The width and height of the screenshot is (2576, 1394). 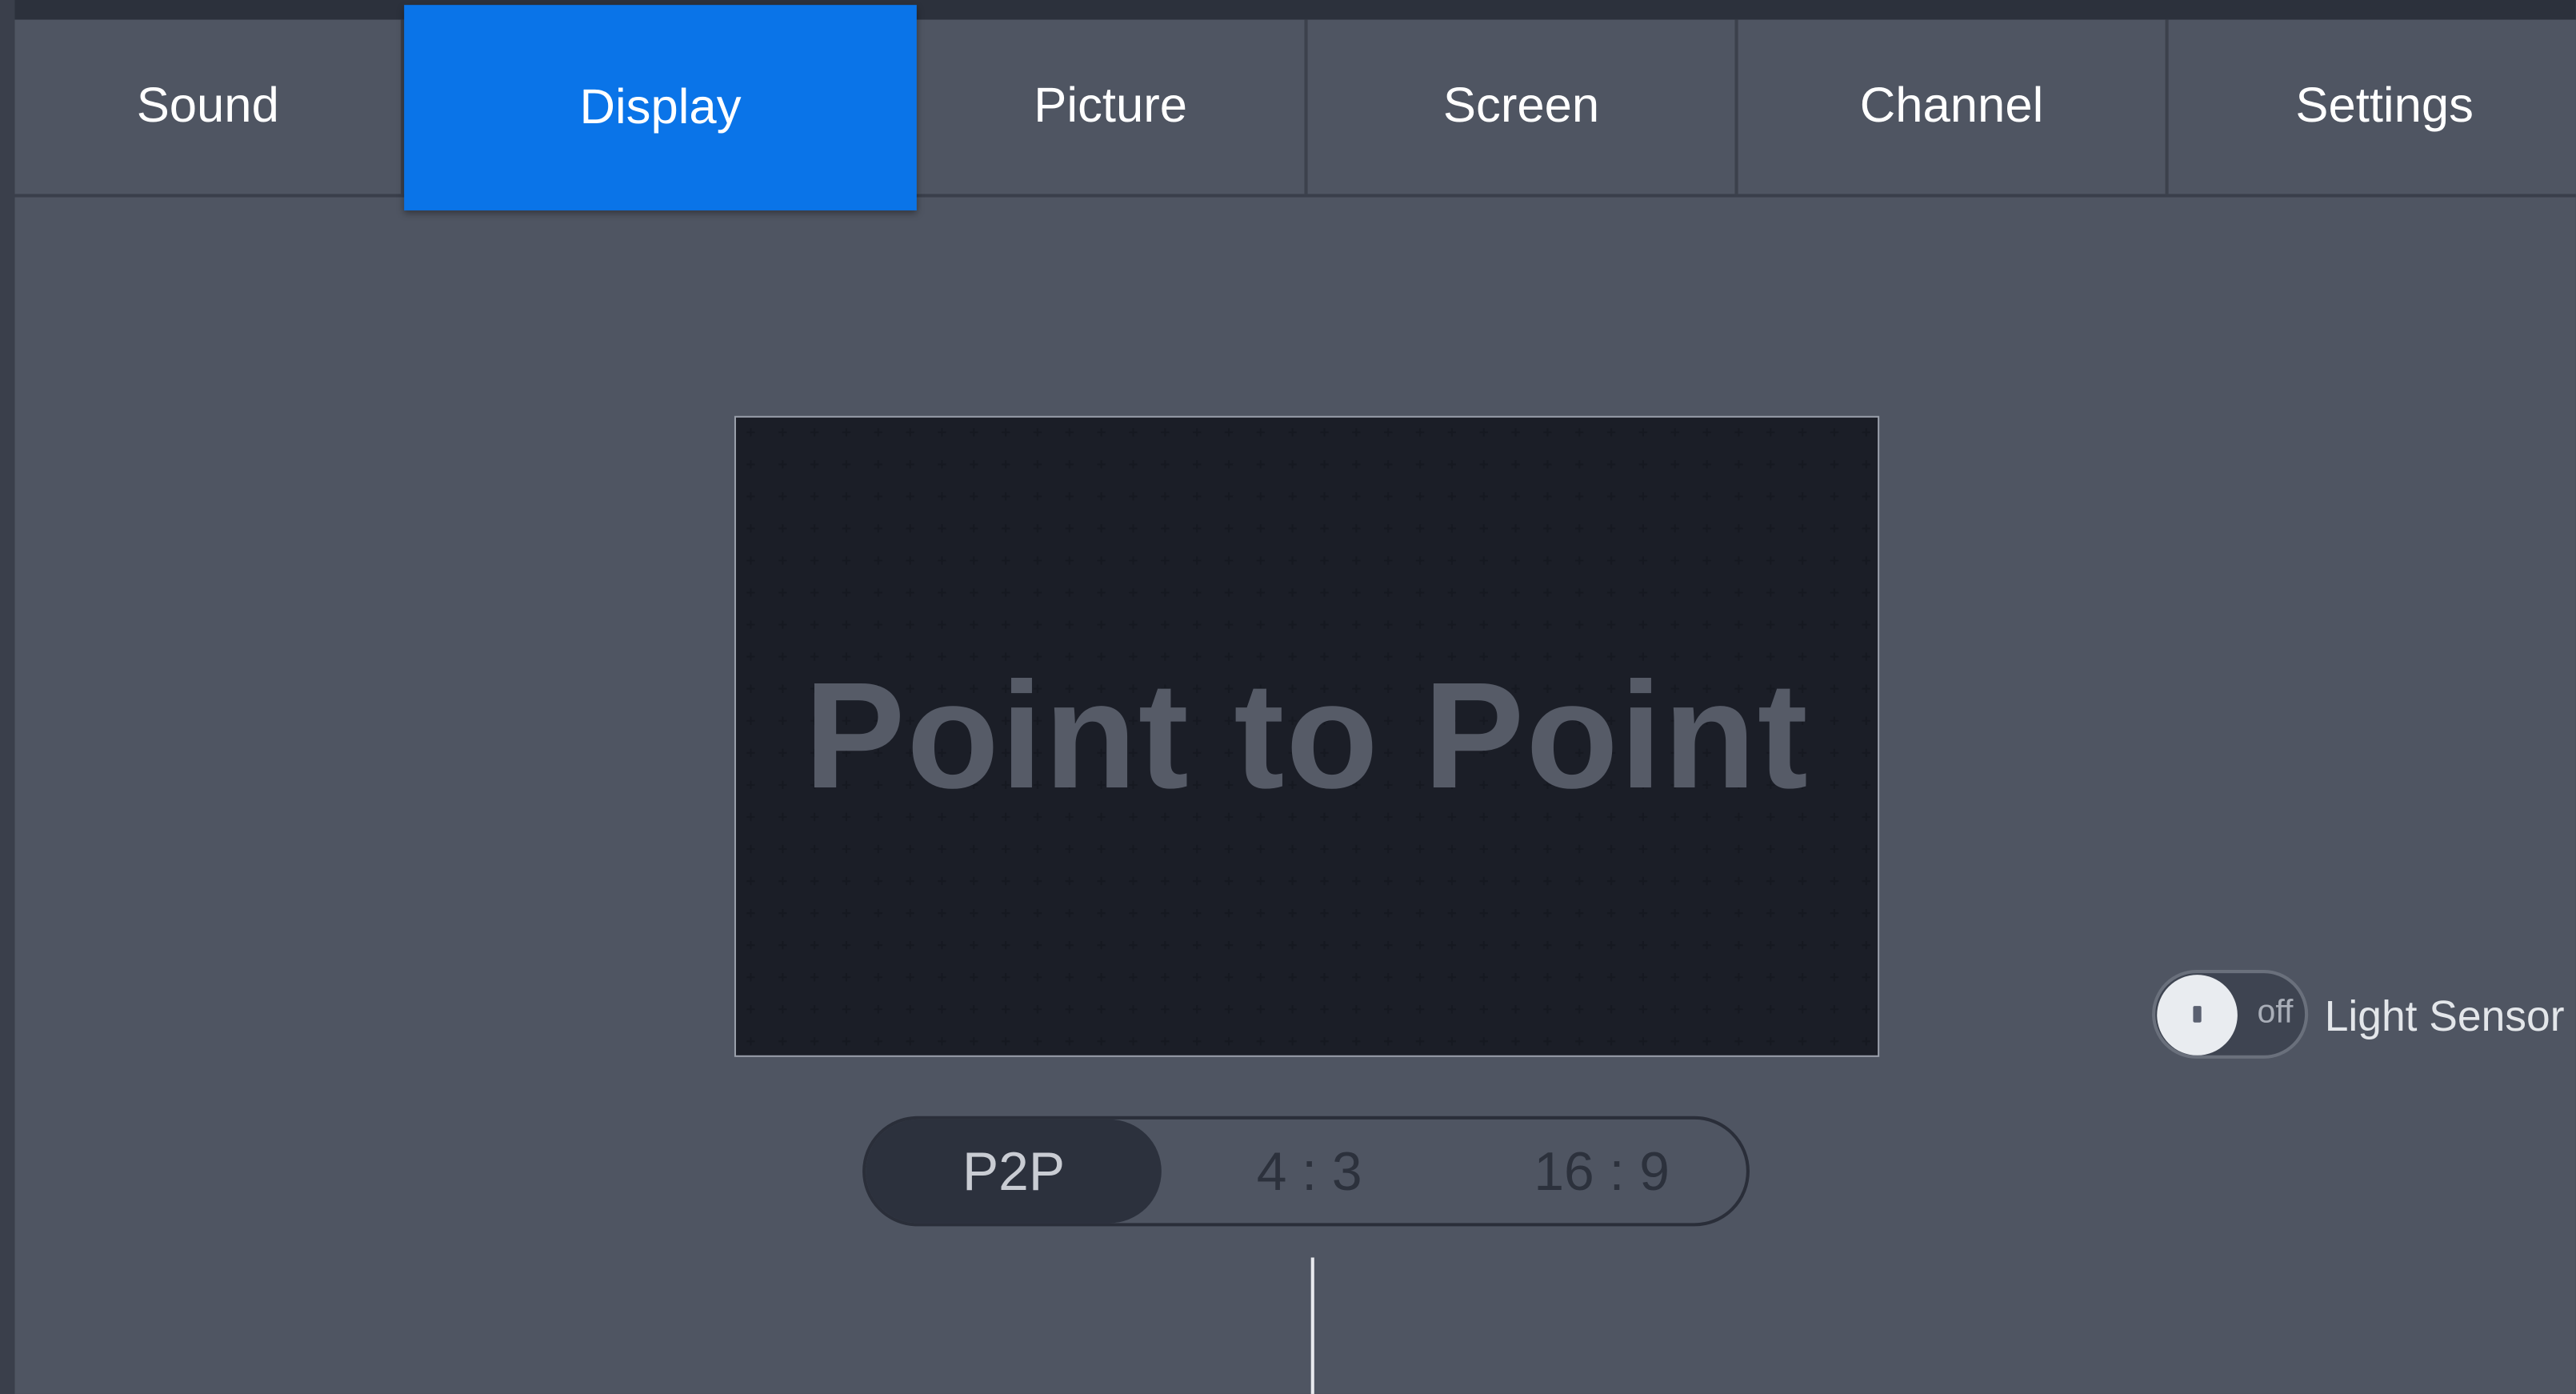 I want to click on indicator-line, so click(x=1312, y=1325).